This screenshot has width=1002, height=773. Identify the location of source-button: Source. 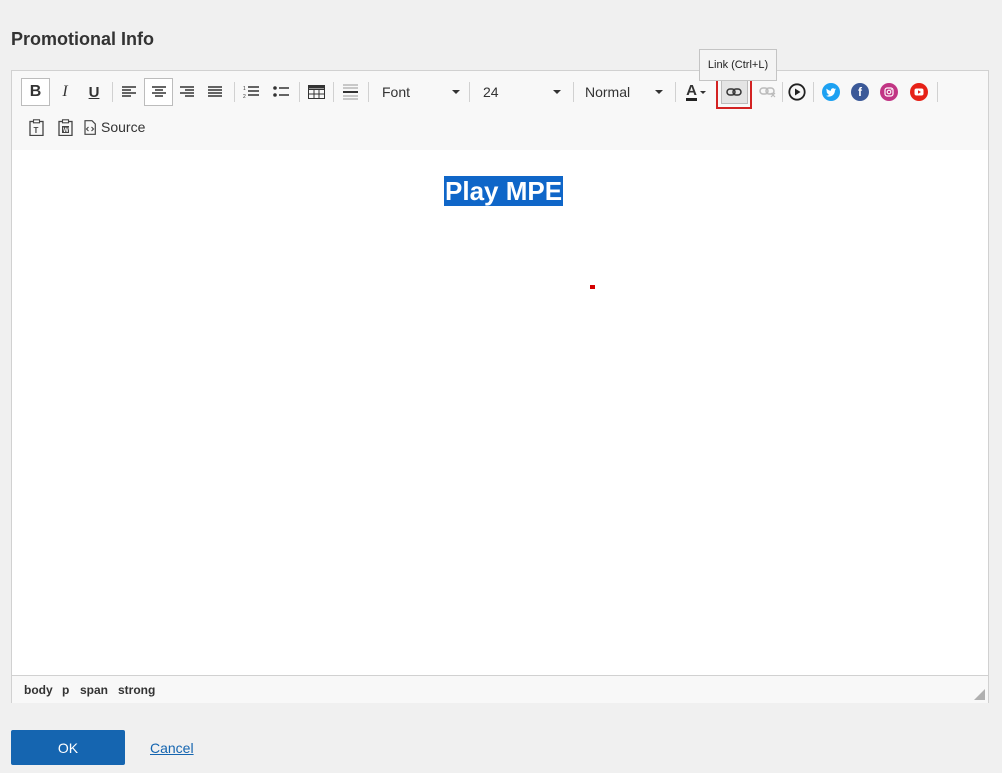
(118, 127).